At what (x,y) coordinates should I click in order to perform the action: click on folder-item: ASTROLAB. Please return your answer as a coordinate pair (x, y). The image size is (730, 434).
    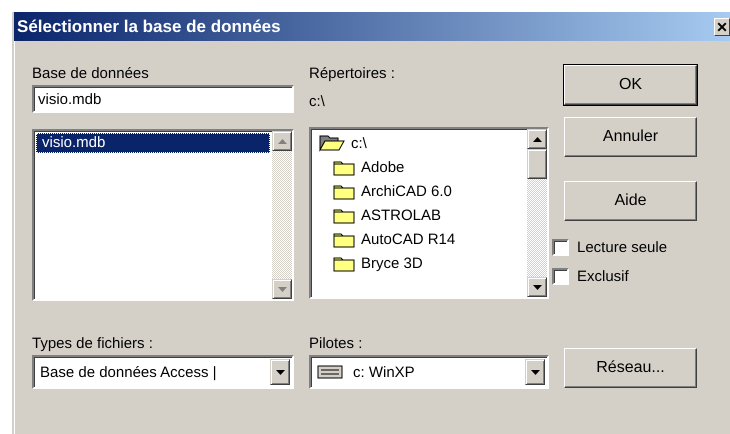
    Looking at the image, I should click on (419, 215).